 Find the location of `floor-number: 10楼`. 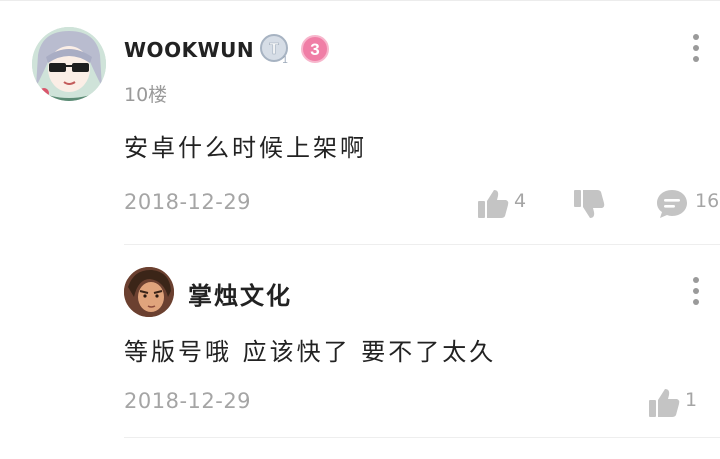

floor-number: 10楼 is located at coordinates (146, 95).